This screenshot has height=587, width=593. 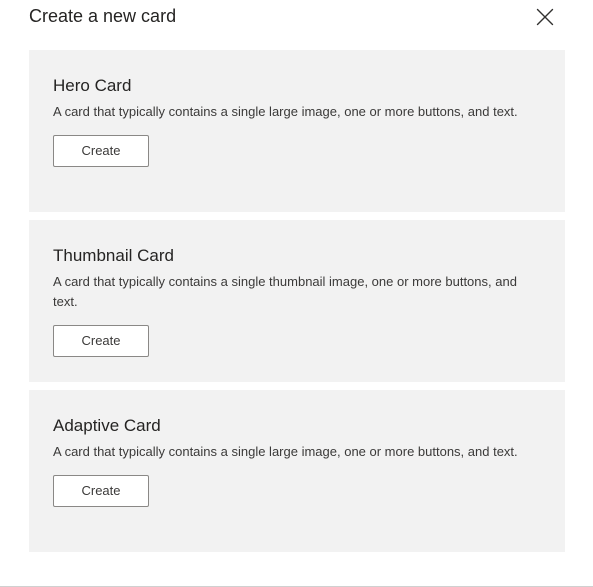 What do you see at coordinates (101, 491) in the screenshot?
I see `create-adaptive-card-button: Create` at bounding box center [101, 491].